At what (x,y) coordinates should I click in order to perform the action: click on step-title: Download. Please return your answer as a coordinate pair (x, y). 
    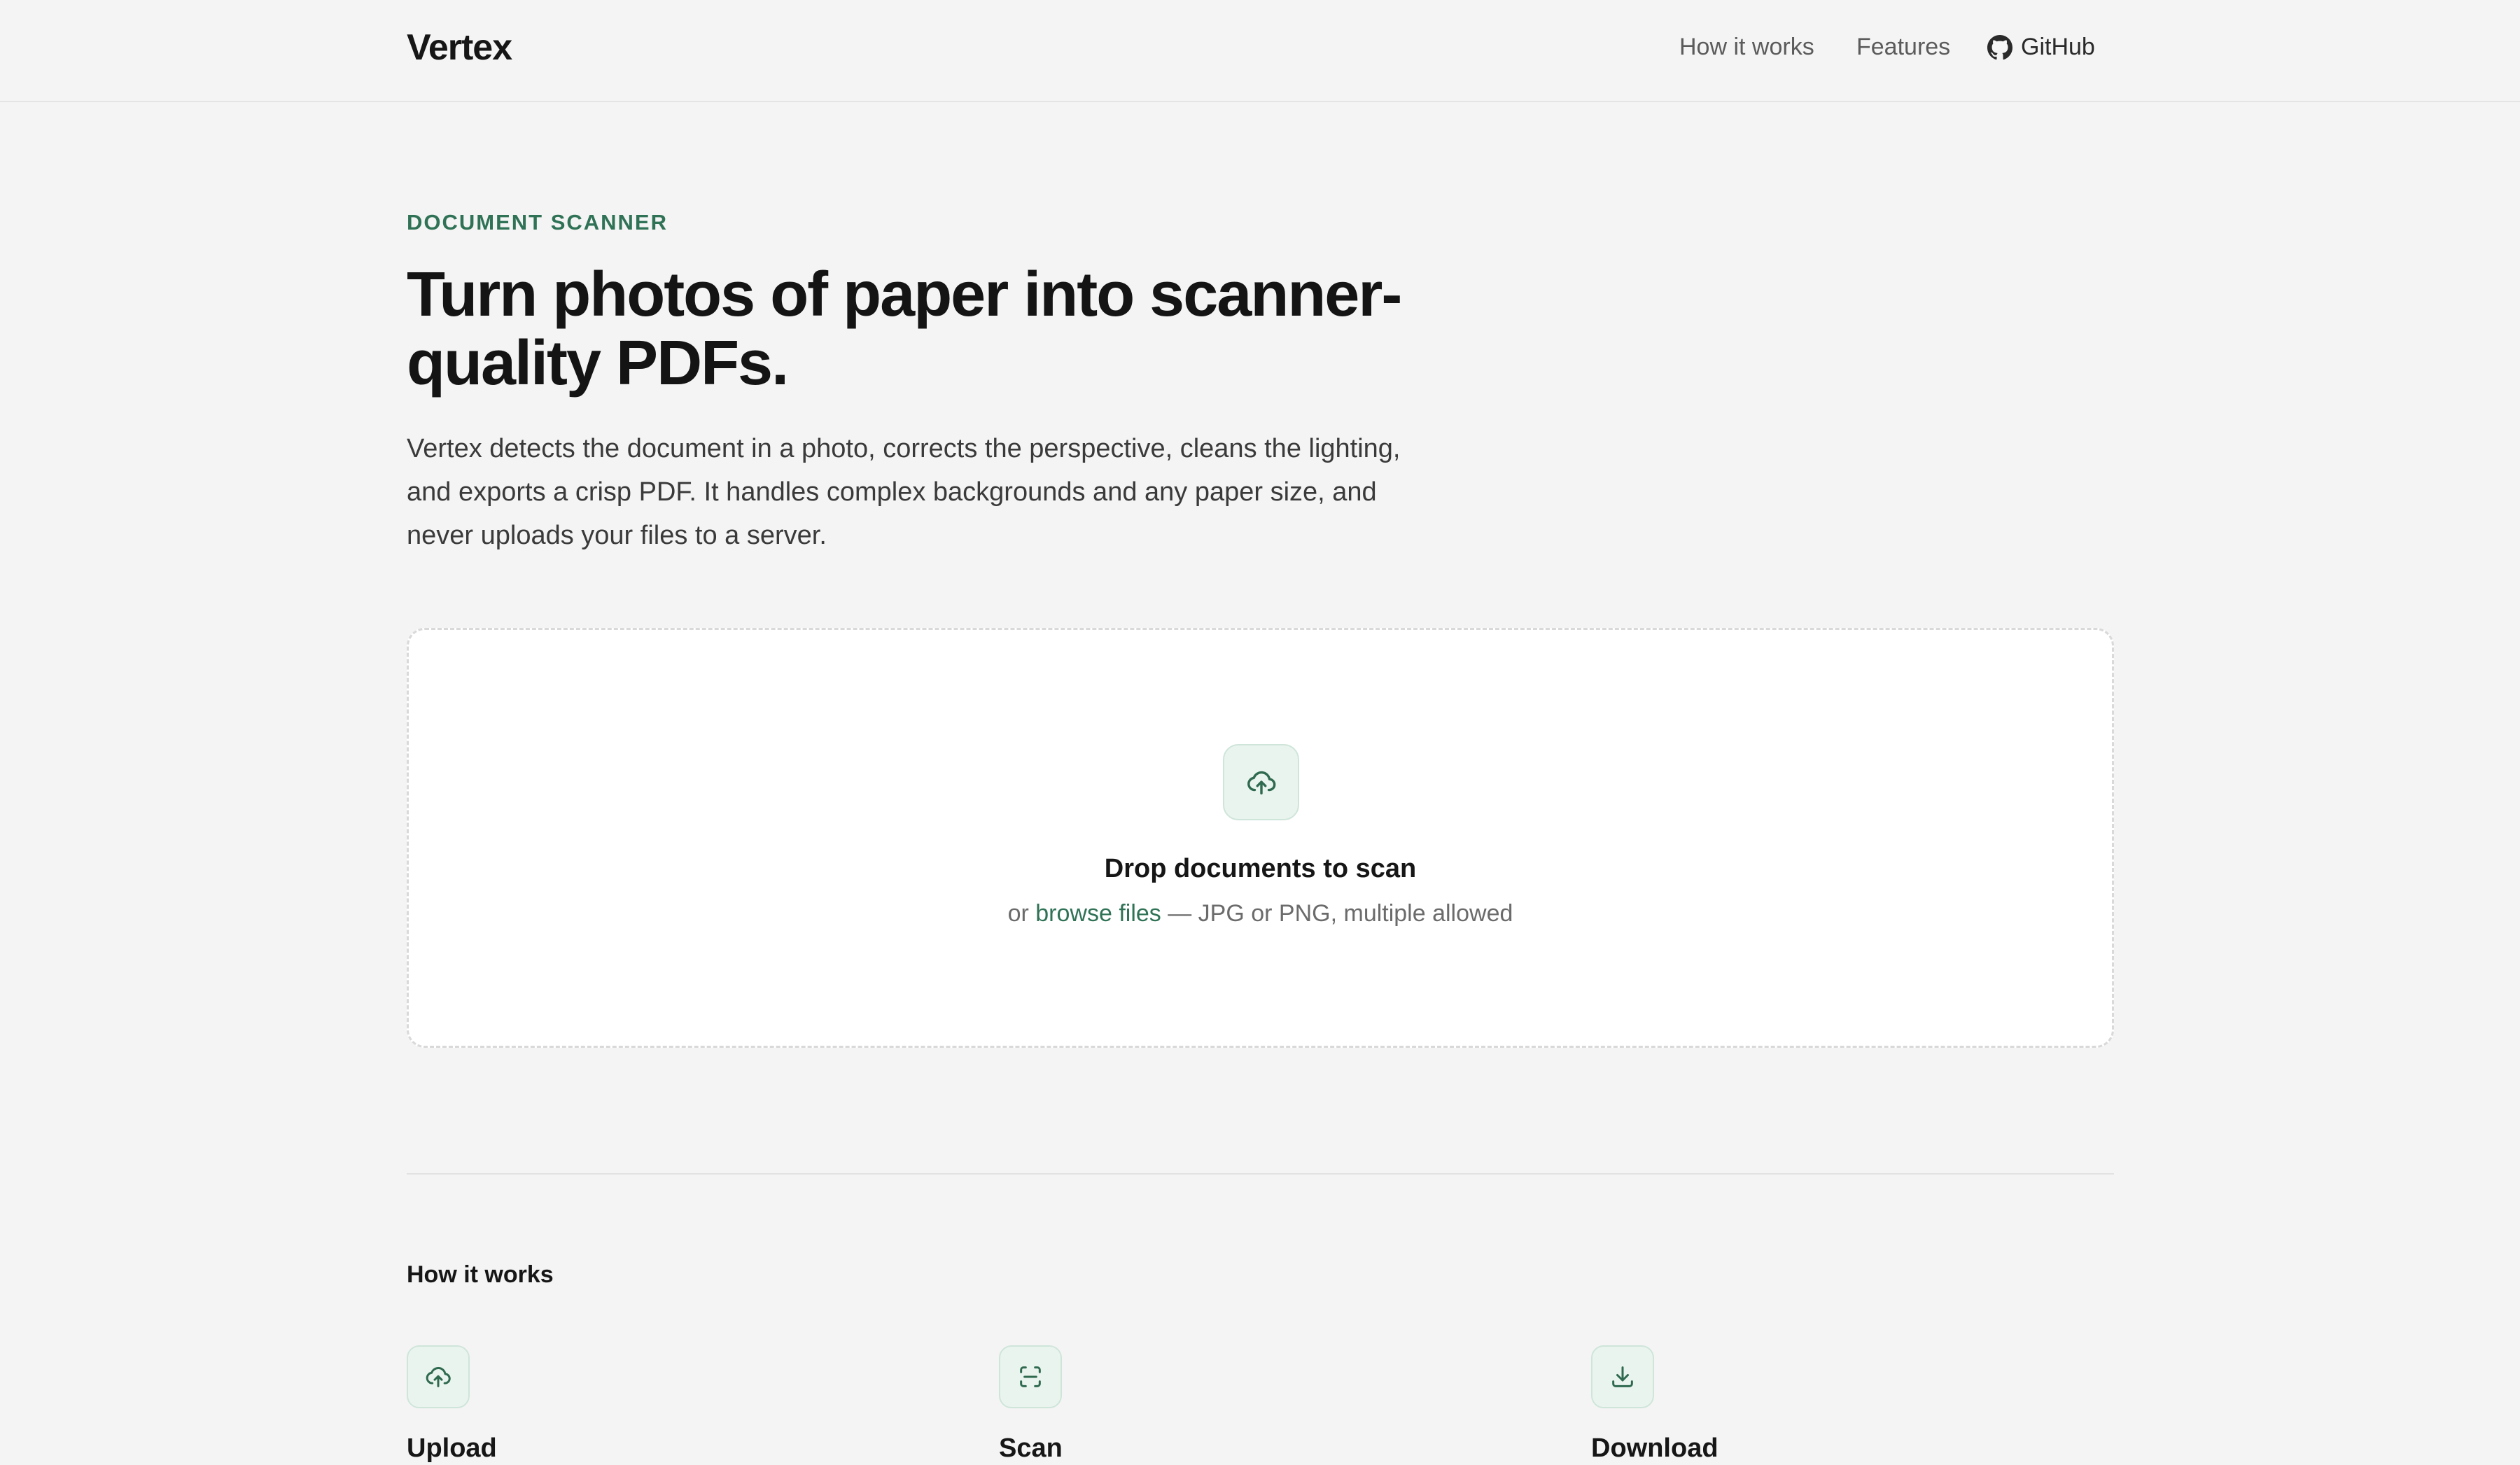
    Looking at the image, I should click on (1654, 1448).